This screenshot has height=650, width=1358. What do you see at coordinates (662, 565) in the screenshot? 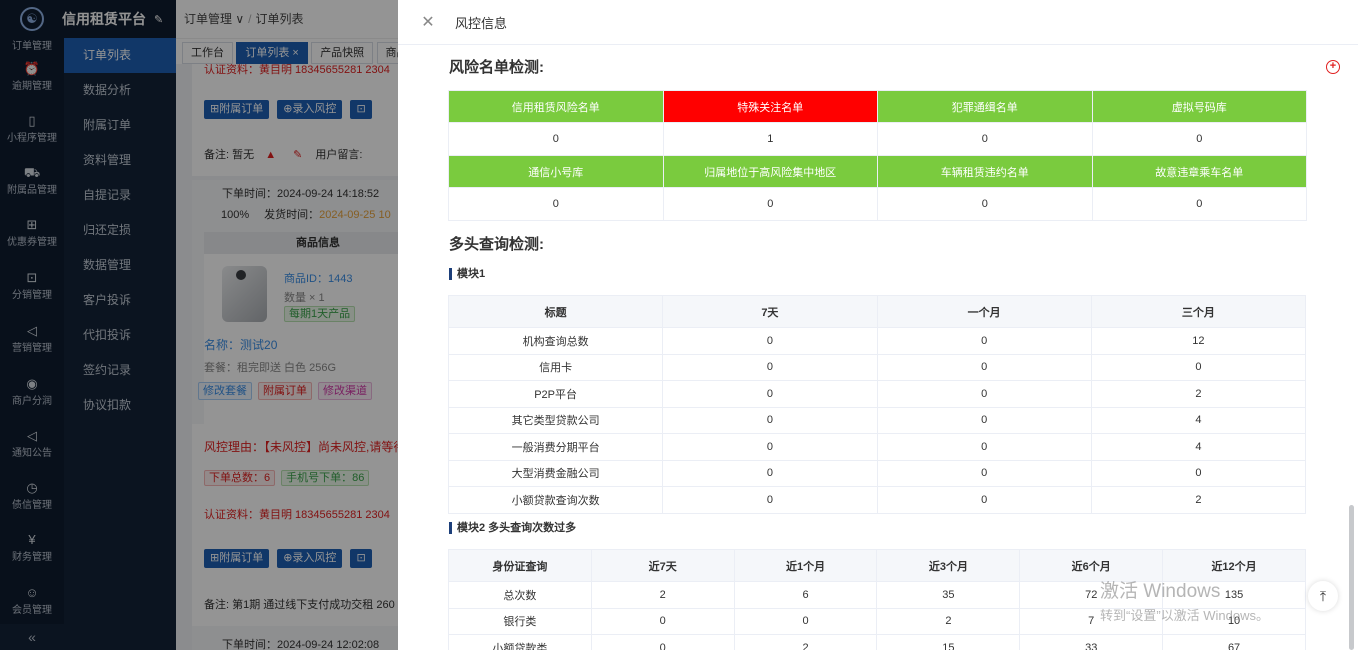
I see `table-header-cell: 近7天` at bounding box center [662, 565].